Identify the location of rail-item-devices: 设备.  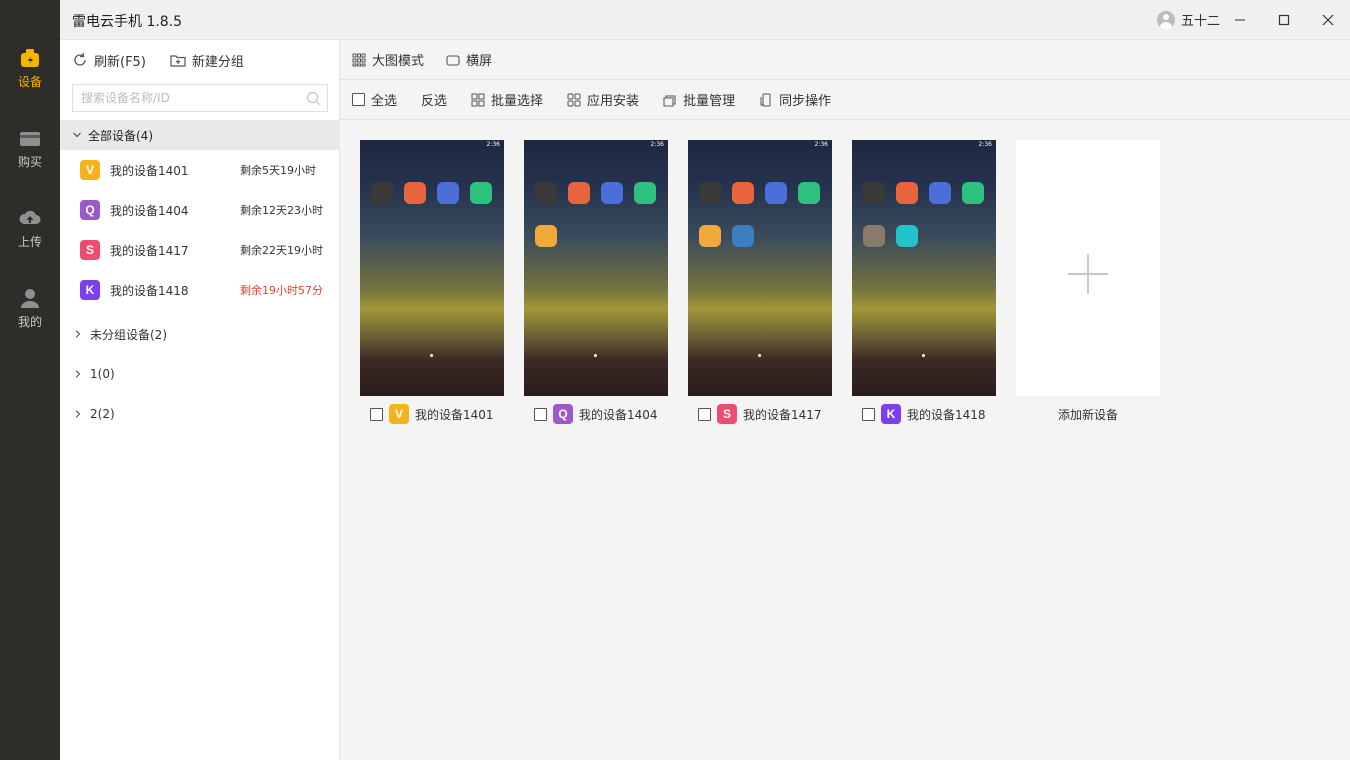
(30, 72).